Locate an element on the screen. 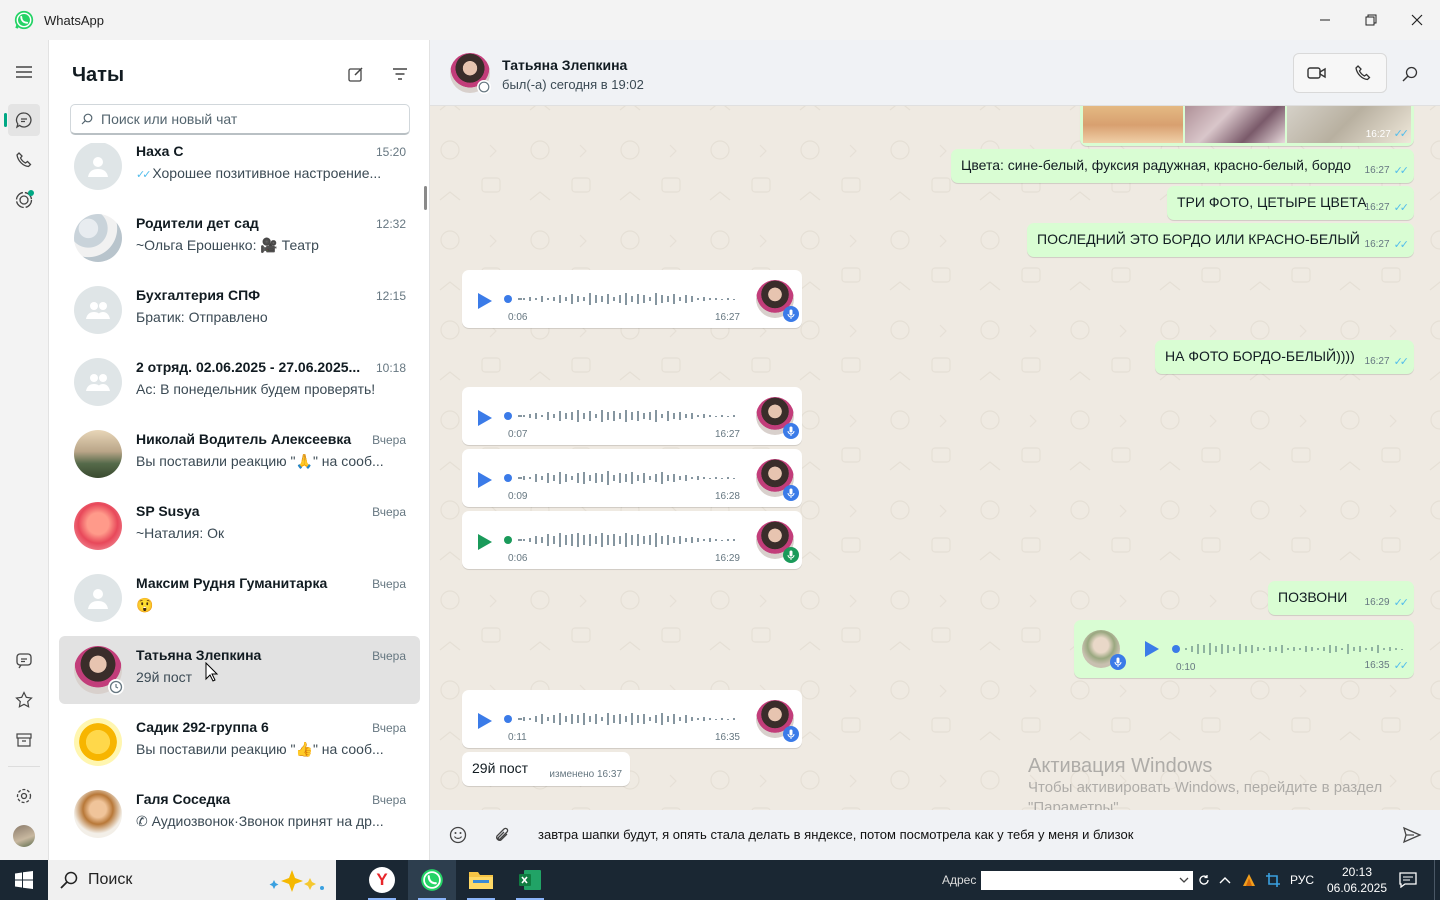 This screenshot has height=900, width=1440. voice-call-button is located at coordinates (1363, 73).